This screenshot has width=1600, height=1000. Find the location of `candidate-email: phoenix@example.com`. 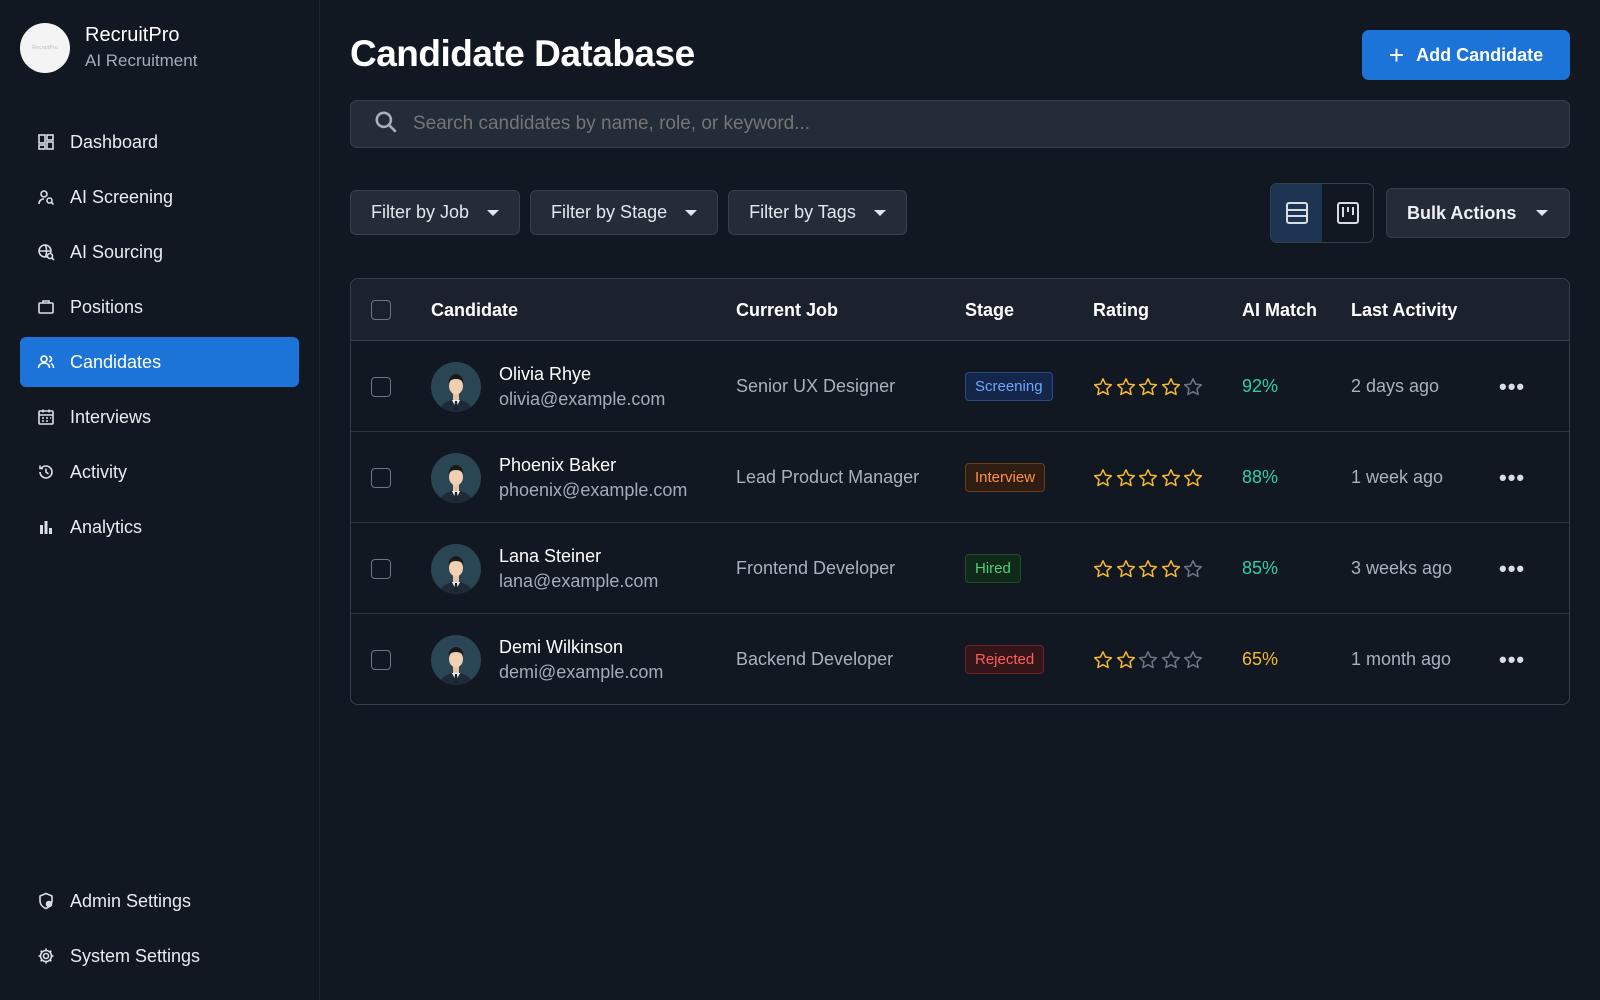

candidate-email: phoenix@example.com is located at coordinates (593, 489).